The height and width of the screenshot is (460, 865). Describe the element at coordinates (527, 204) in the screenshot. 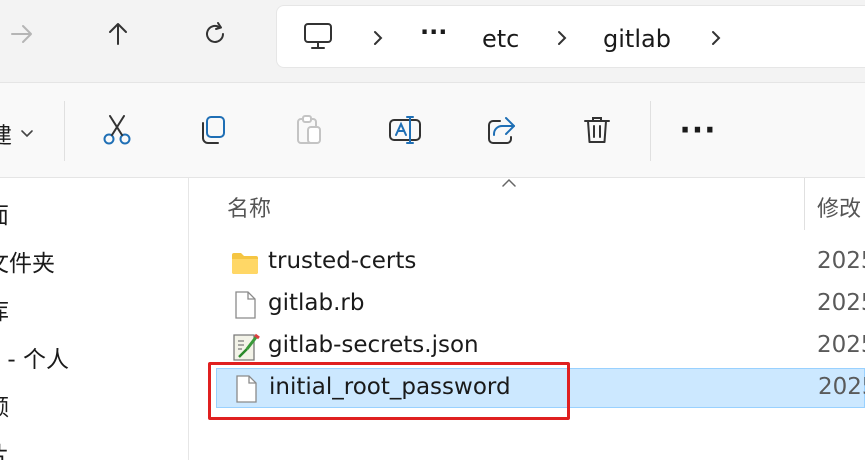

I see `column-header-row: 名称 修改` at that location.